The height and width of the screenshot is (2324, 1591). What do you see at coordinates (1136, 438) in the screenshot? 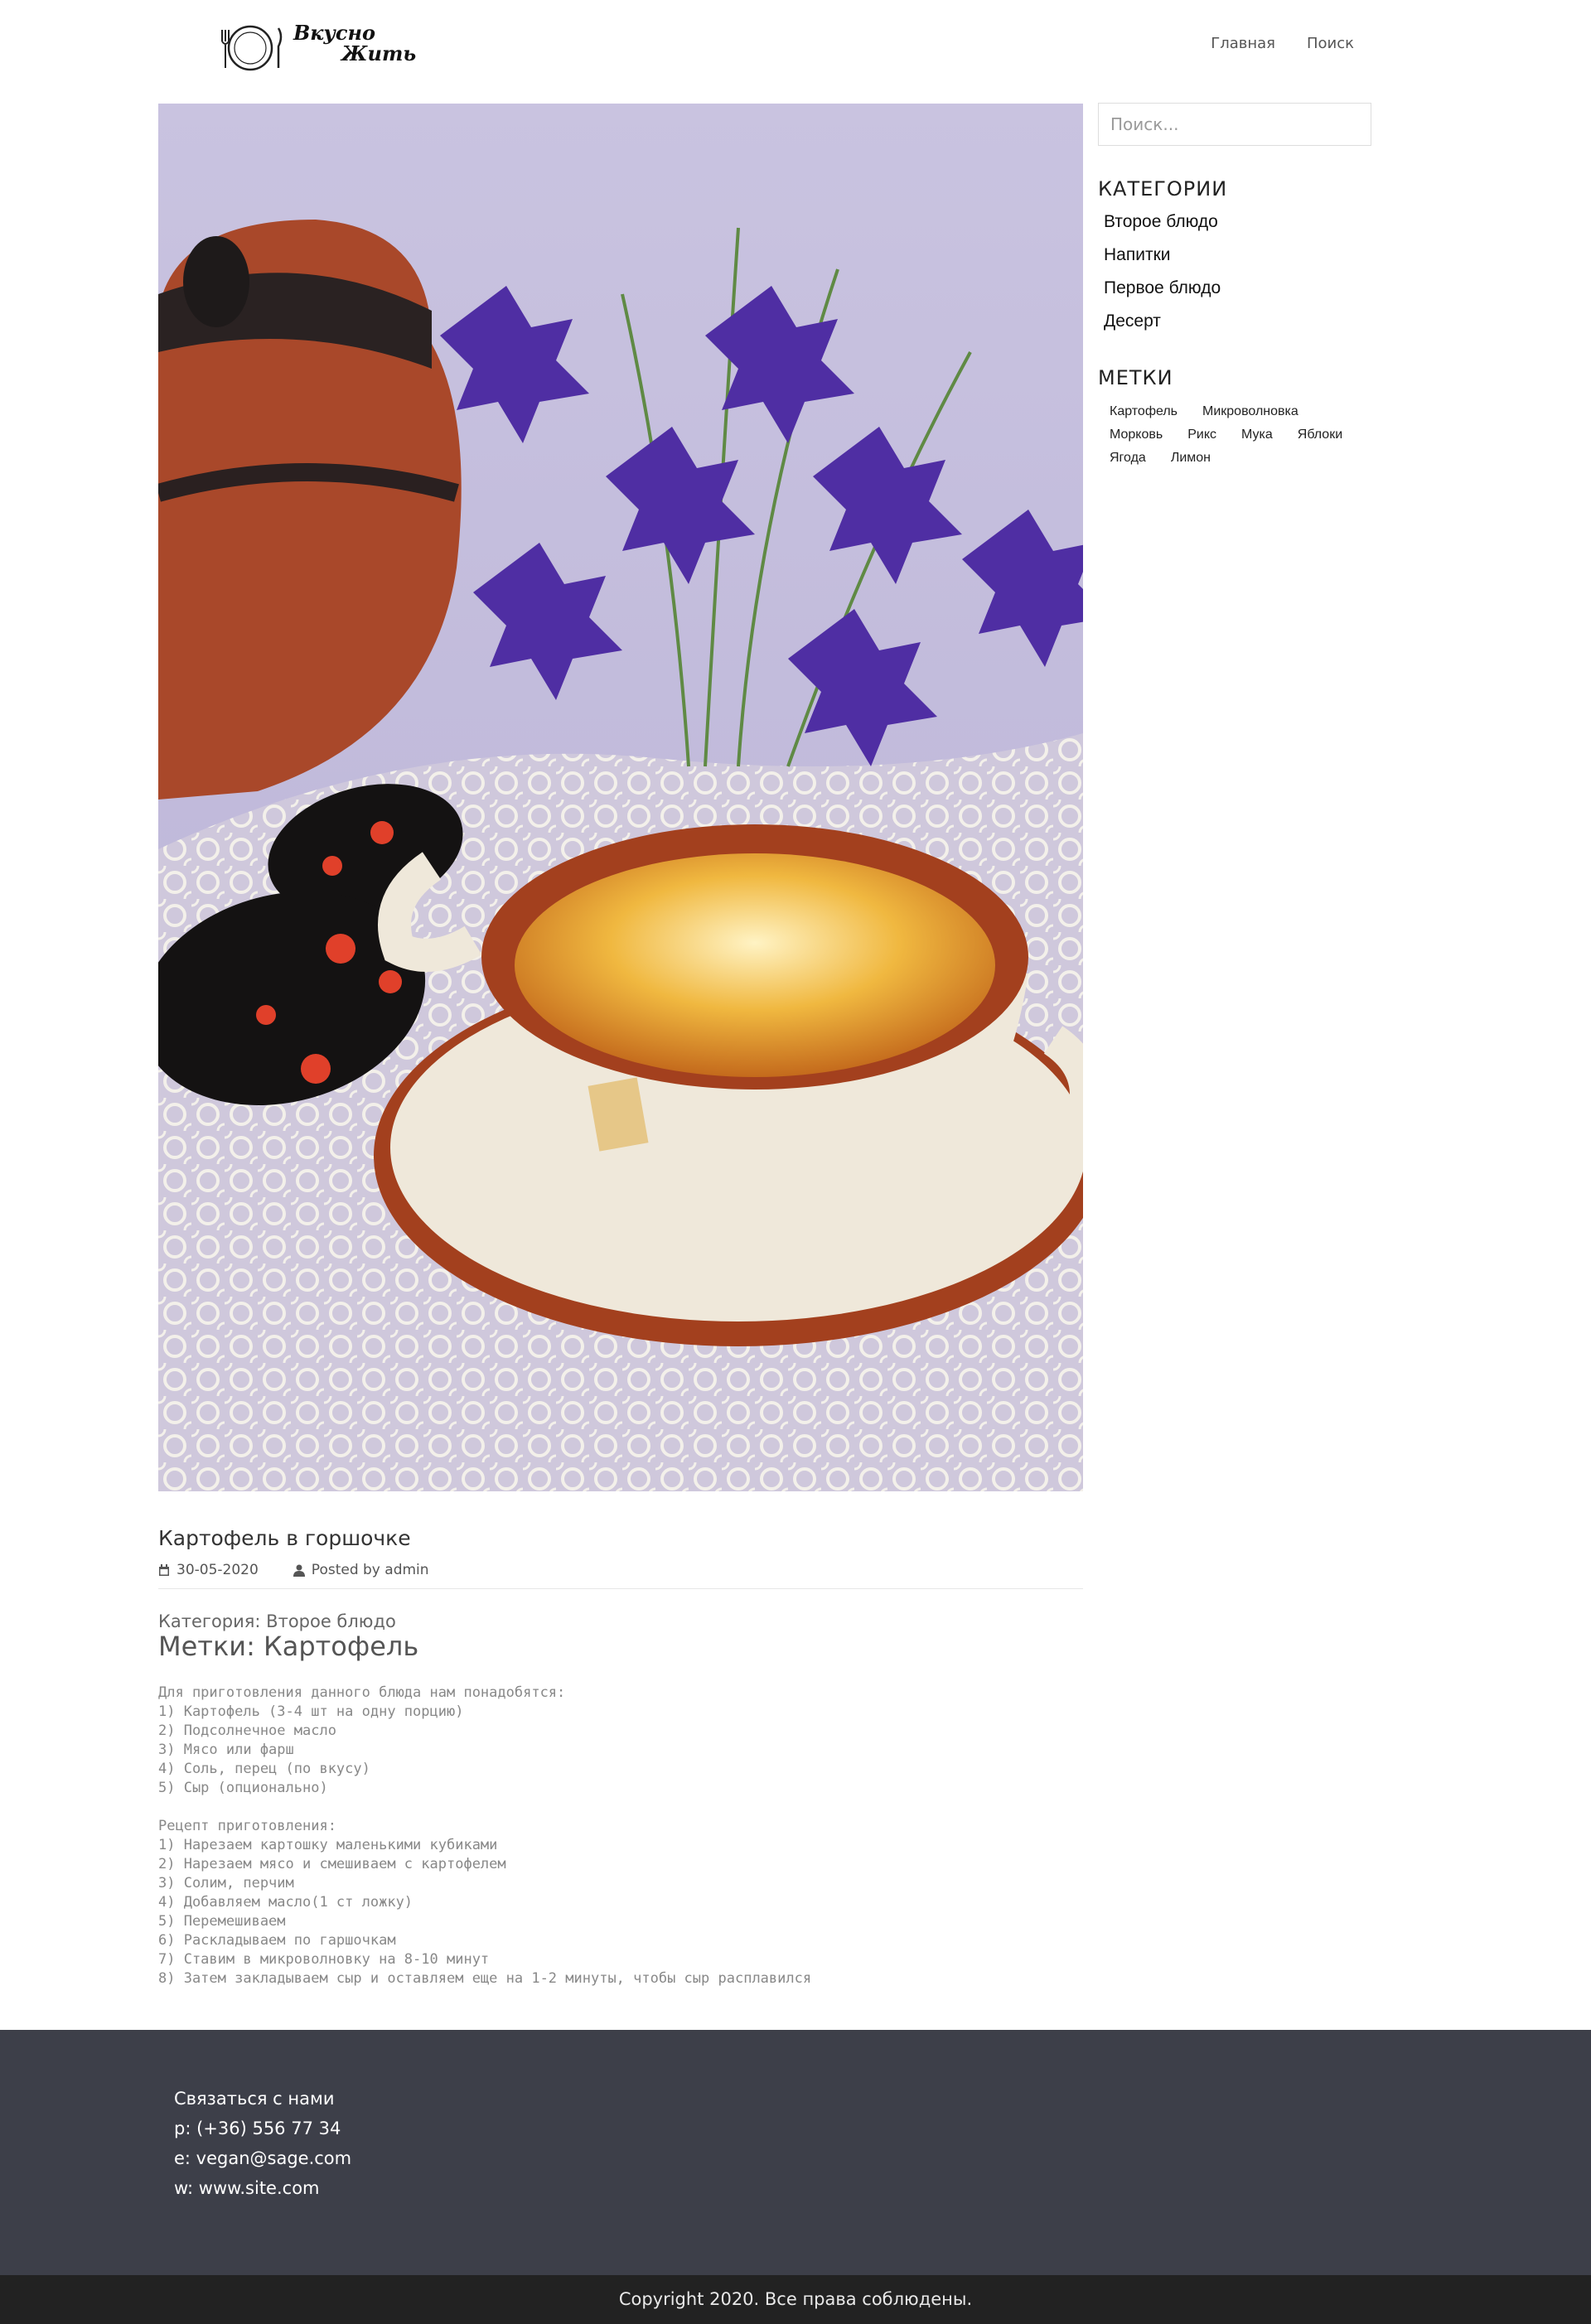
I see `tag-link: Морковь` at bounding box center [1136, 438].